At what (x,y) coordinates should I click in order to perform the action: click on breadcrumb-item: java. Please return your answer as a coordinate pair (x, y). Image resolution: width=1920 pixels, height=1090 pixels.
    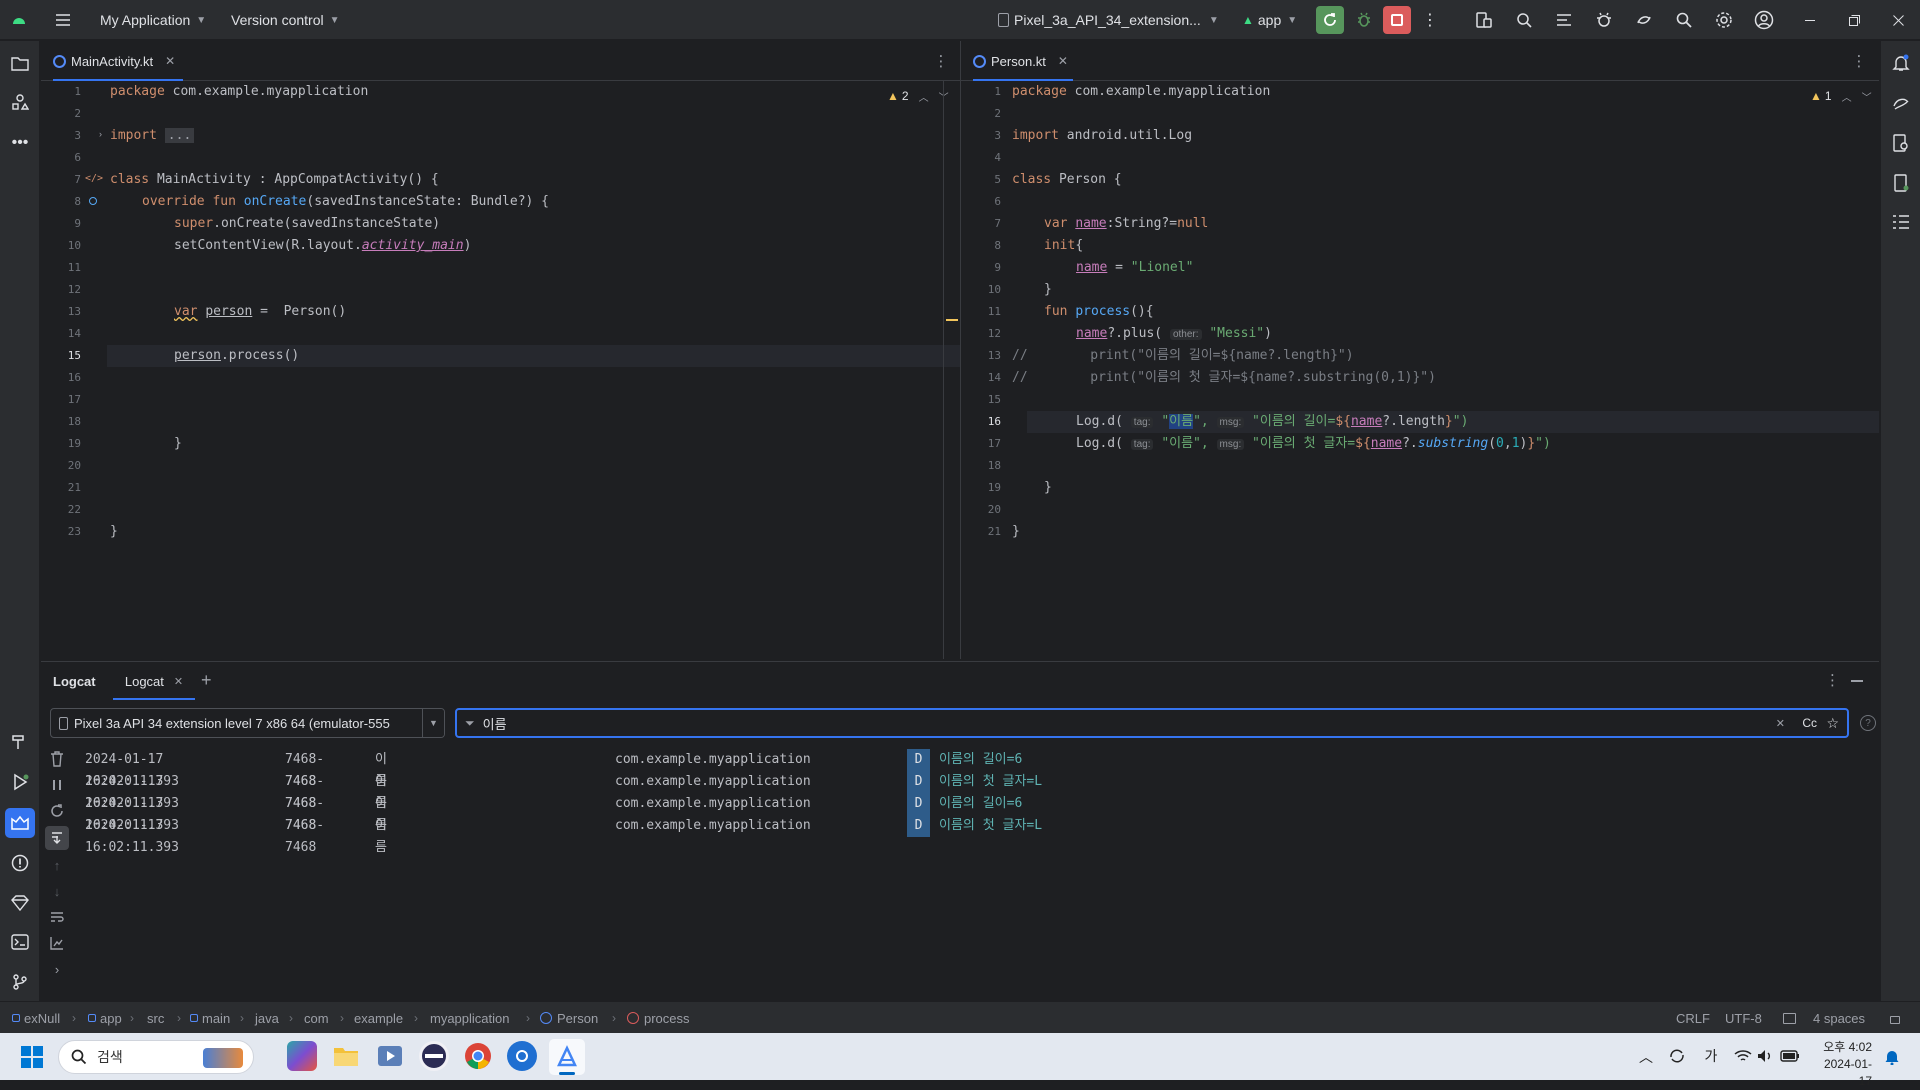
    Looking at the image, I should click on (267, 1018).